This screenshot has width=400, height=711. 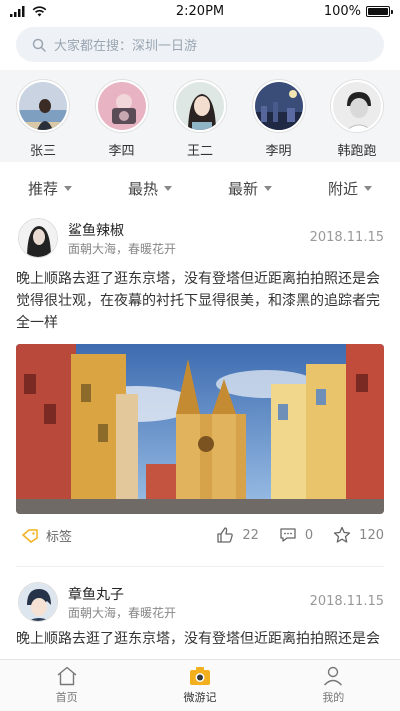 I want to click on post-username: 鲨鱼辣椒, so click(x=96, y=230).